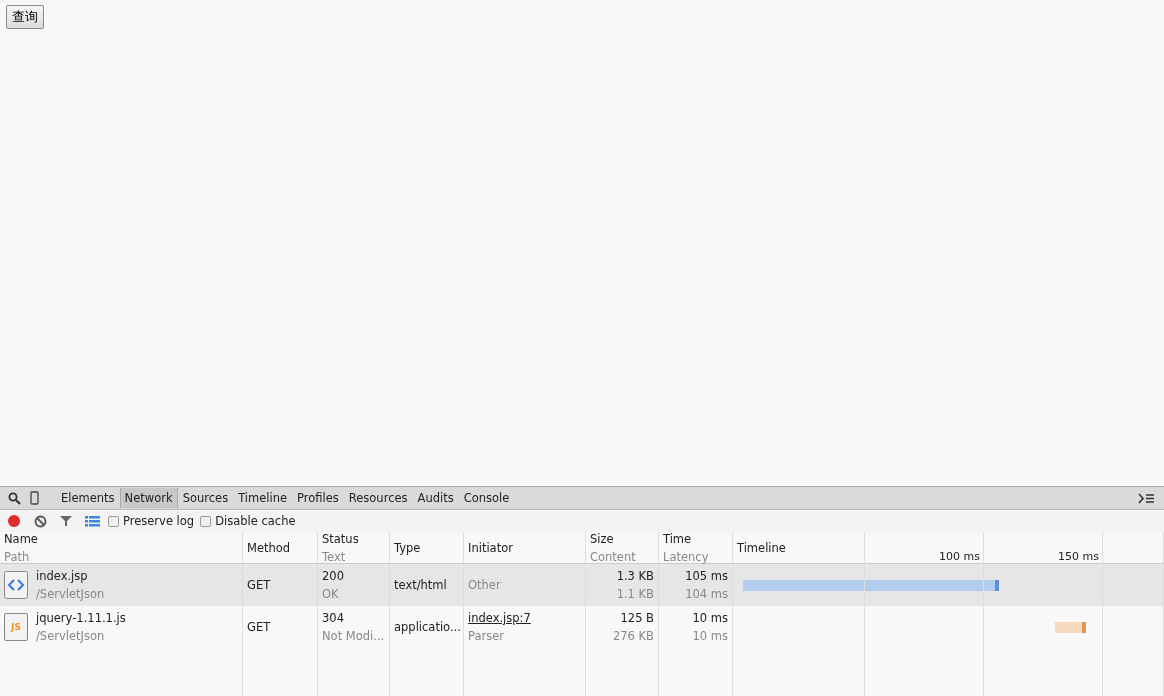 The width and height of the screenshot is (1164, 696). What do you see at coordinates (269, 547) in the screenshot?
I see `column-header: Method` at bounding box center [269, 547].